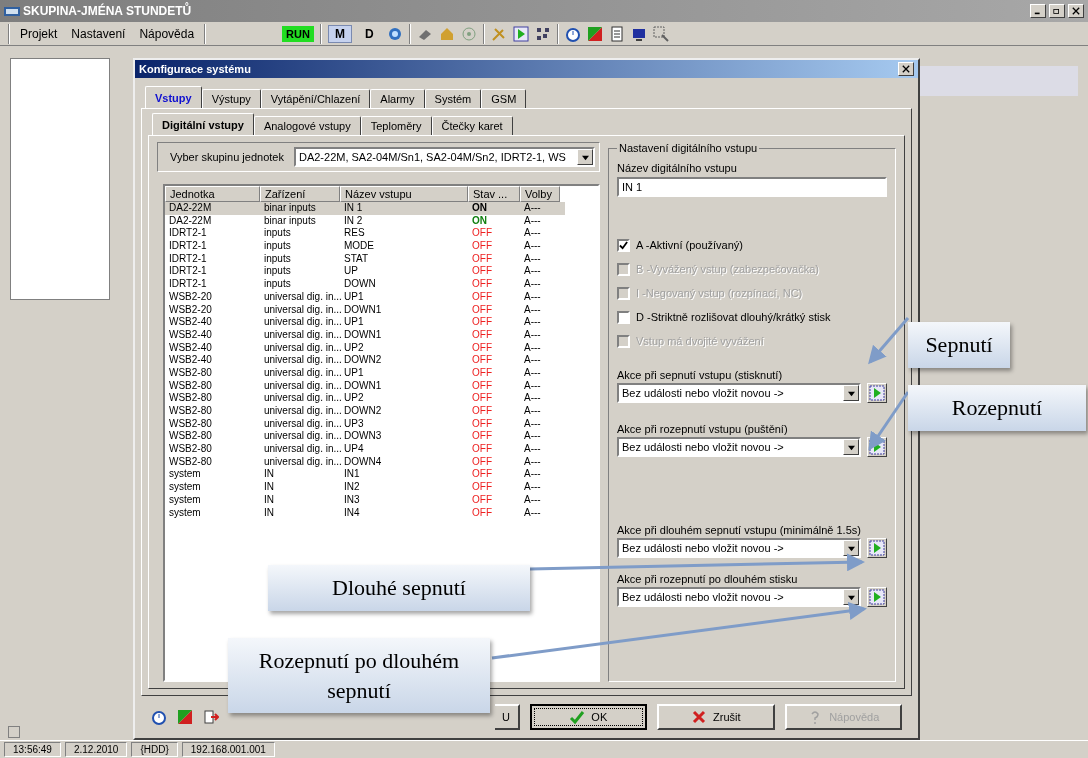 The width and height of the screenshot is (1088, 758). What do you see at coordinates (39, 33) in the screenshot?
I see `menu-item: Projekt` at bounding box center [39, 33].